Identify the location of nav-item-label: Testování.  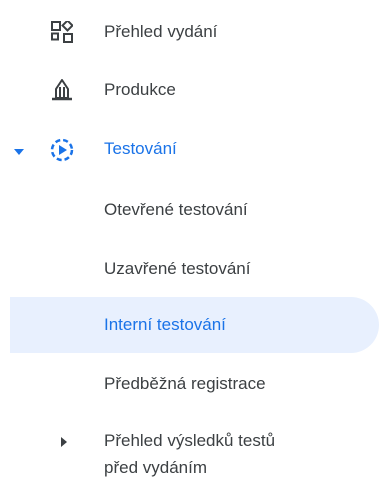
(140, 148).